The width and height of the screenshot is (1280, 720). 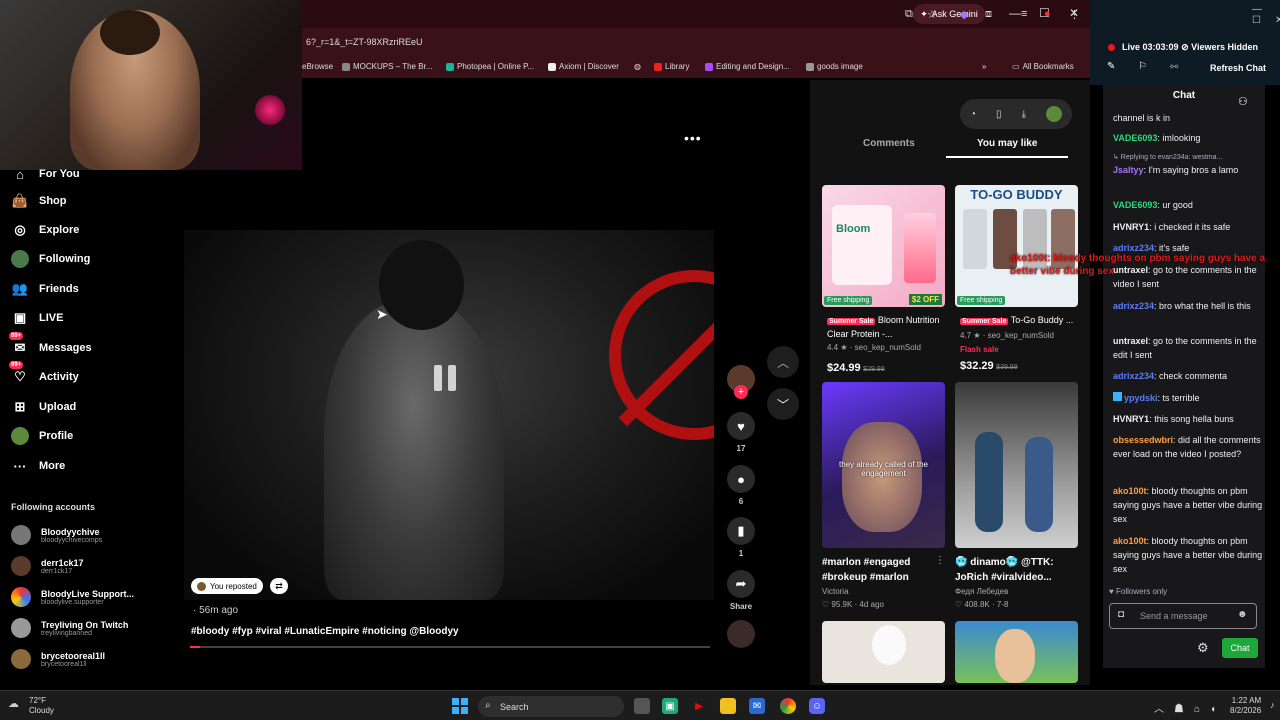 What do you see at coordinates (741, 590) in the screenshot?
I see `share-button: ➦ Share` at bounding box center [741, 590].